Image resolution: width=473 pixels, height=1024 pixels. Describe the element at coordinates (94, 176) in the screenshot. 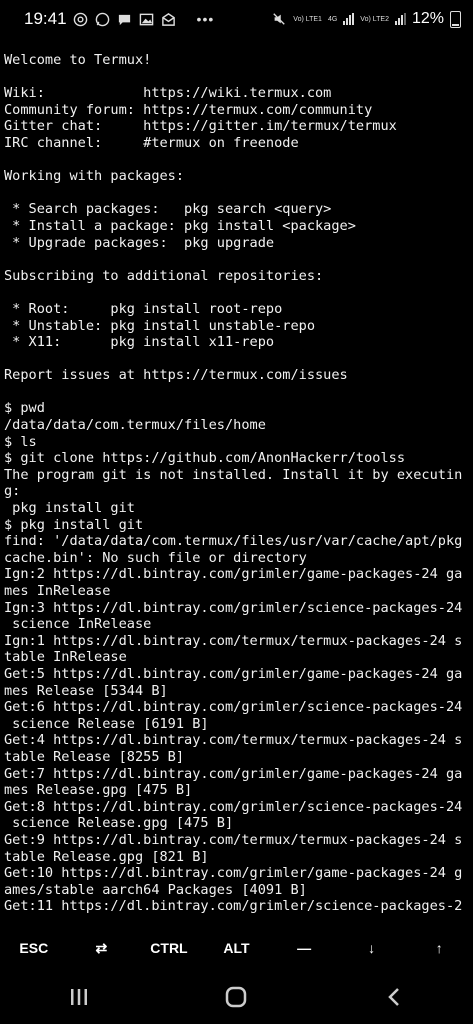

I see `terminal-line: Working with packages:` at that location.